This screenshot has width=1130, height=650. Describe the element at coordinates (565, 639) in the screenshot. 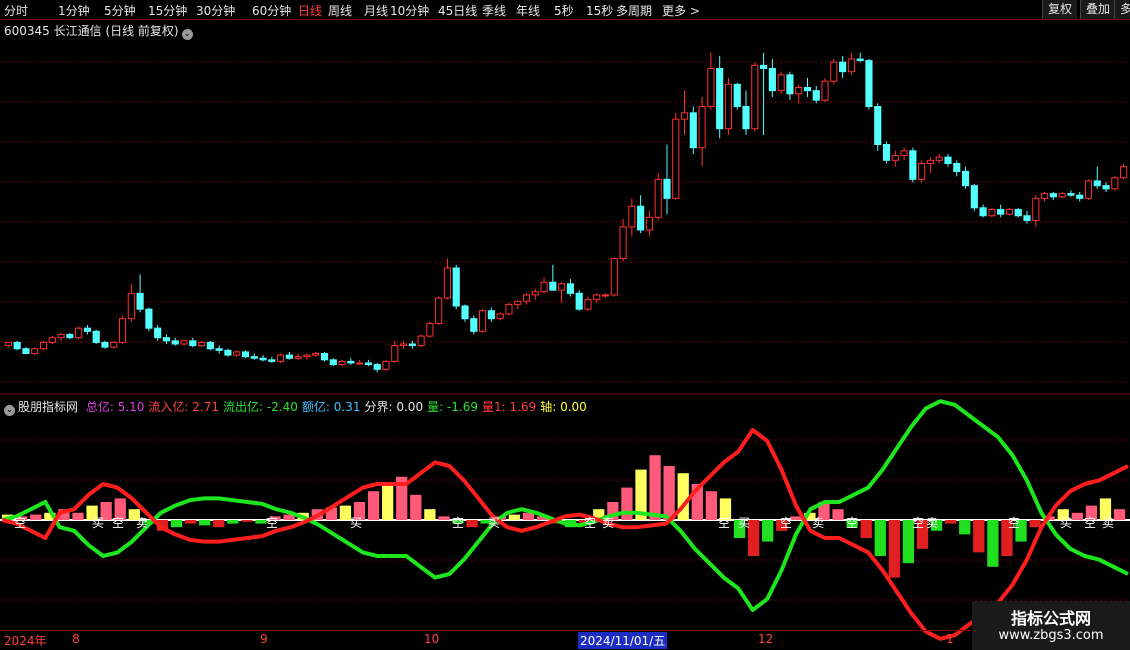

I see `date-axis: 2024年 8 9 10 2024/11/01/五 12 1` at that location.